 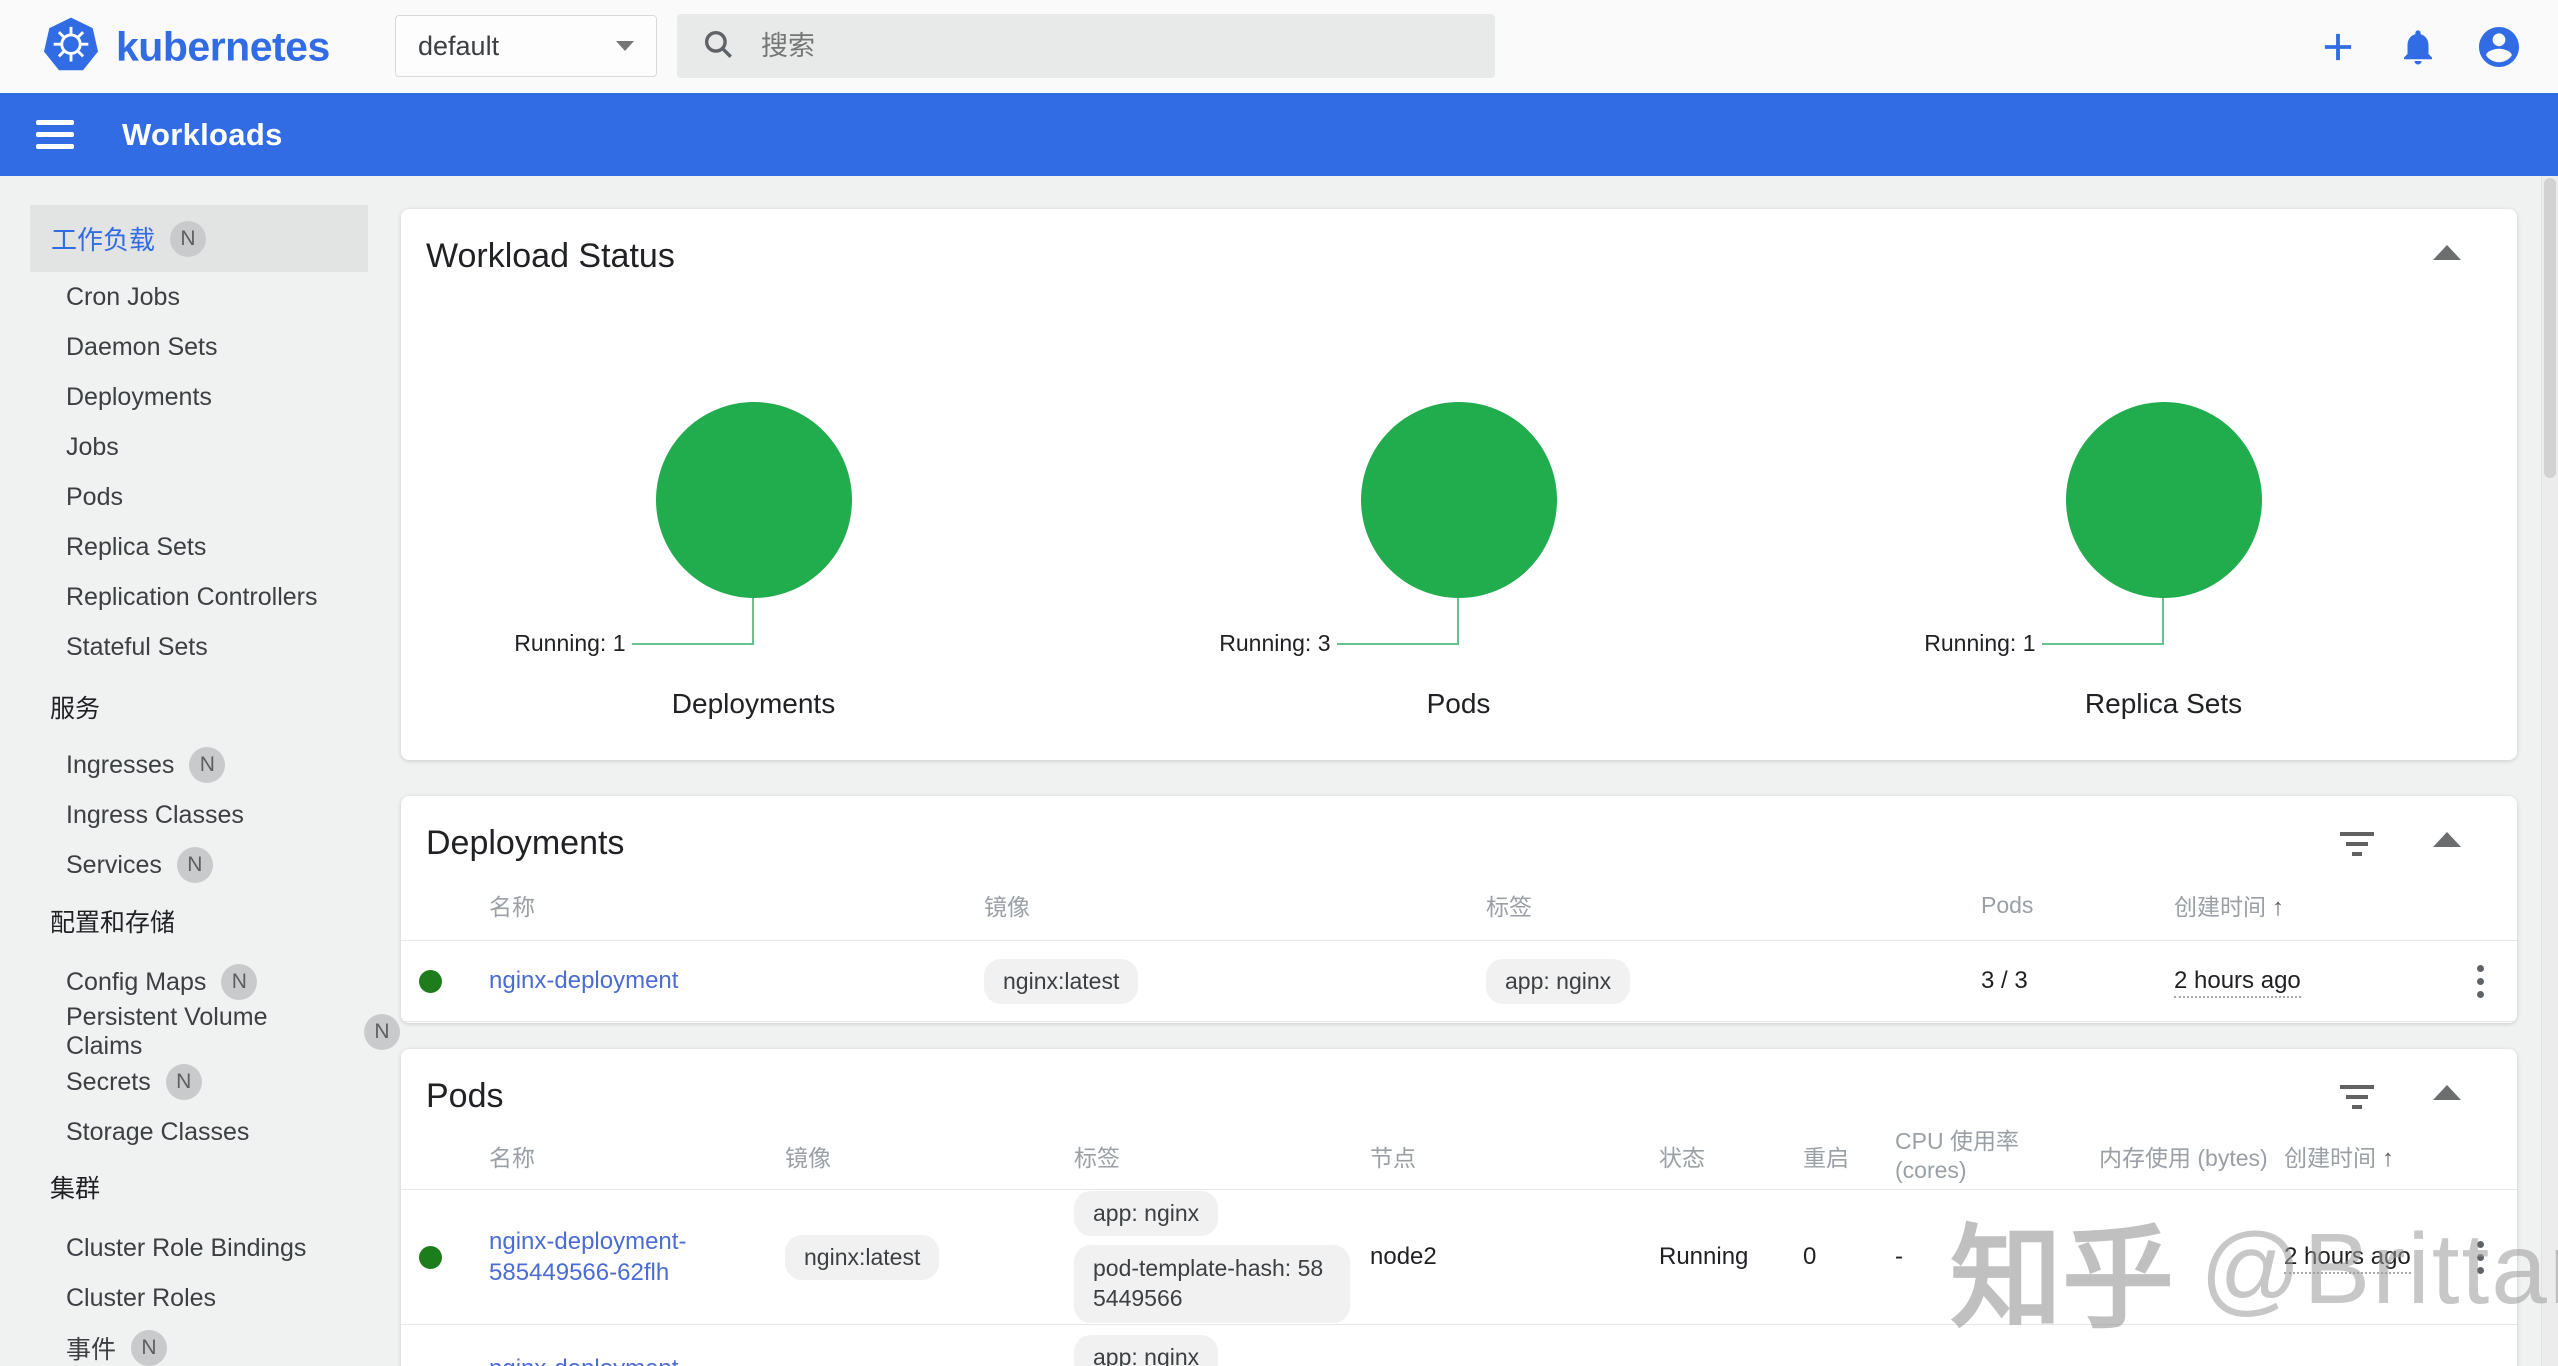 I want to click on image-chip: nginx:latest, so click(x=1061, y=981).